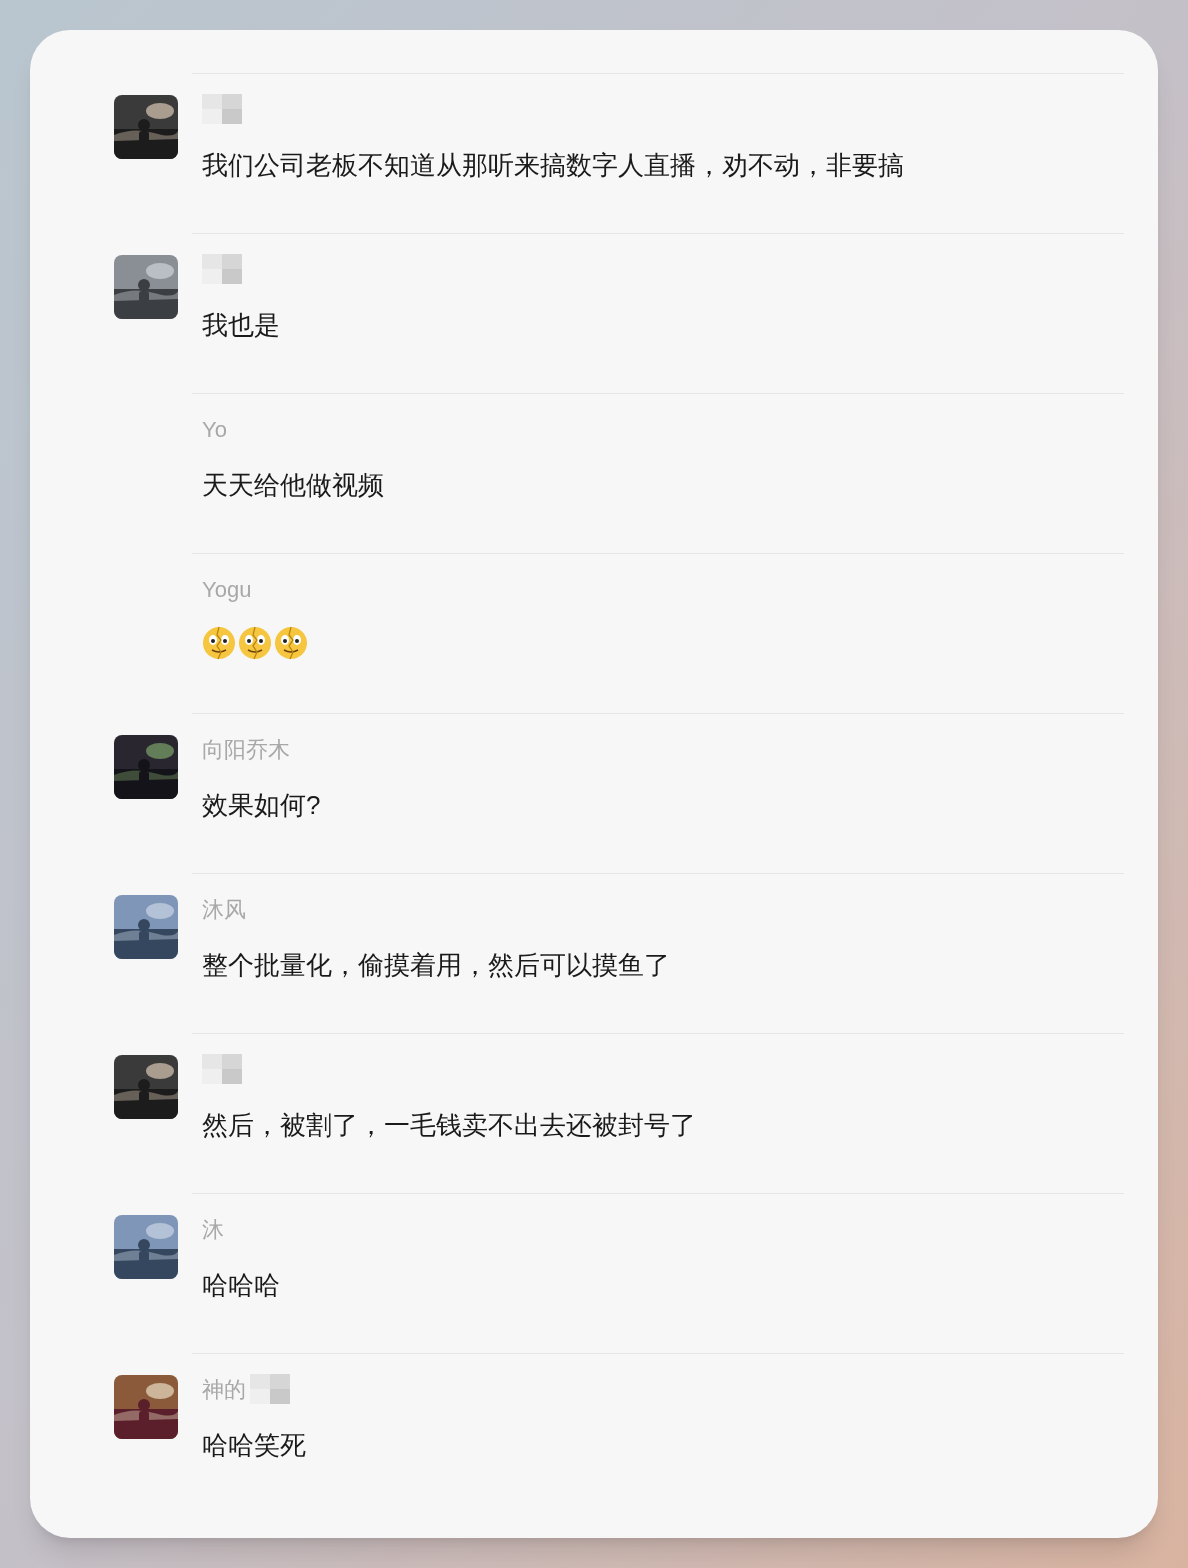 This screenshot has width=1188, height=1568. I want to click on message-text: 哈哈笑死, so click(254, 1445).